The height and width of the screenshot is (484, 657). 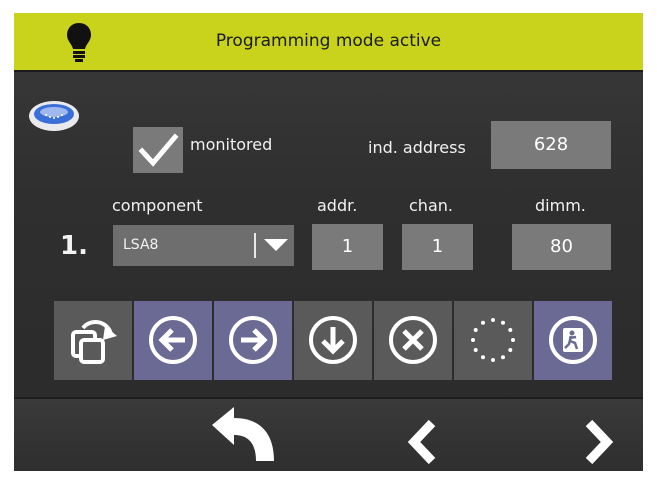 I want to click on arrow-down-circle-icon, so click(x=333, y=340).